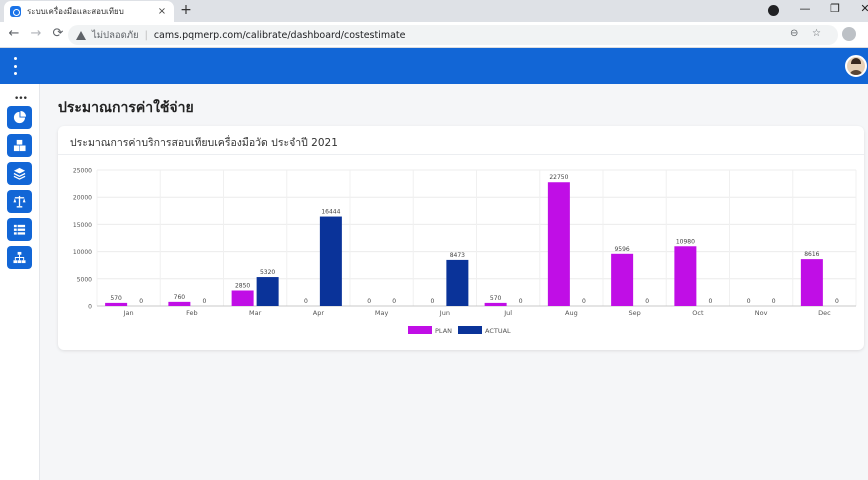 The width and height of the screenshot is (868, 480). I want to click on x-tick-label: May, so click(382, 313).